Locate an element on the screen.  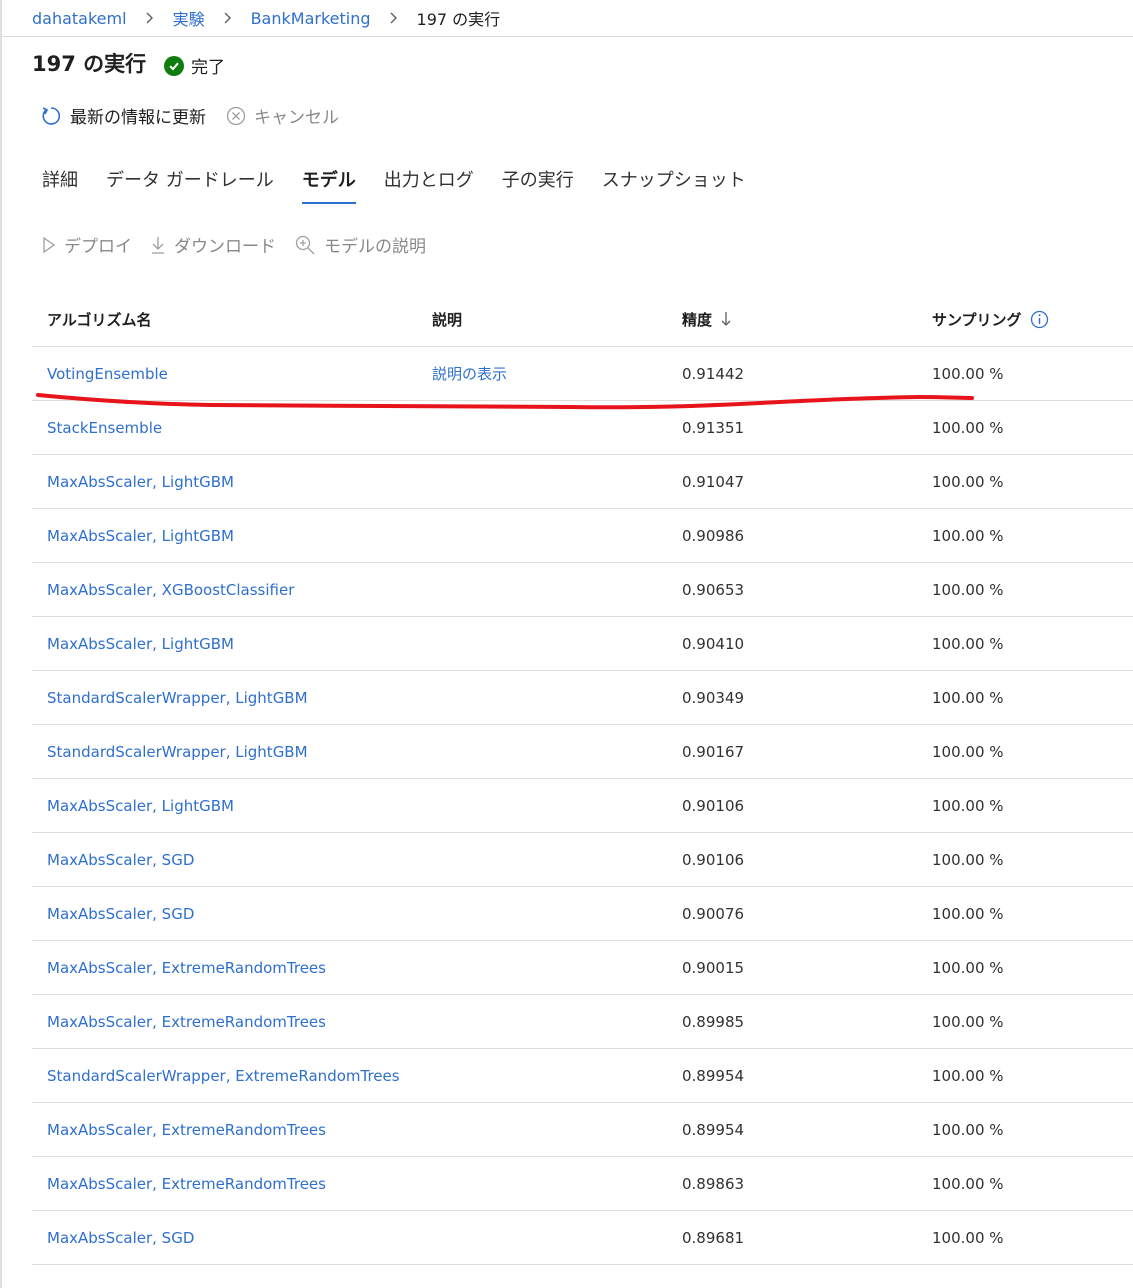
tab-outputs-logs: 出力とログ is located at coordinates (429, 185).